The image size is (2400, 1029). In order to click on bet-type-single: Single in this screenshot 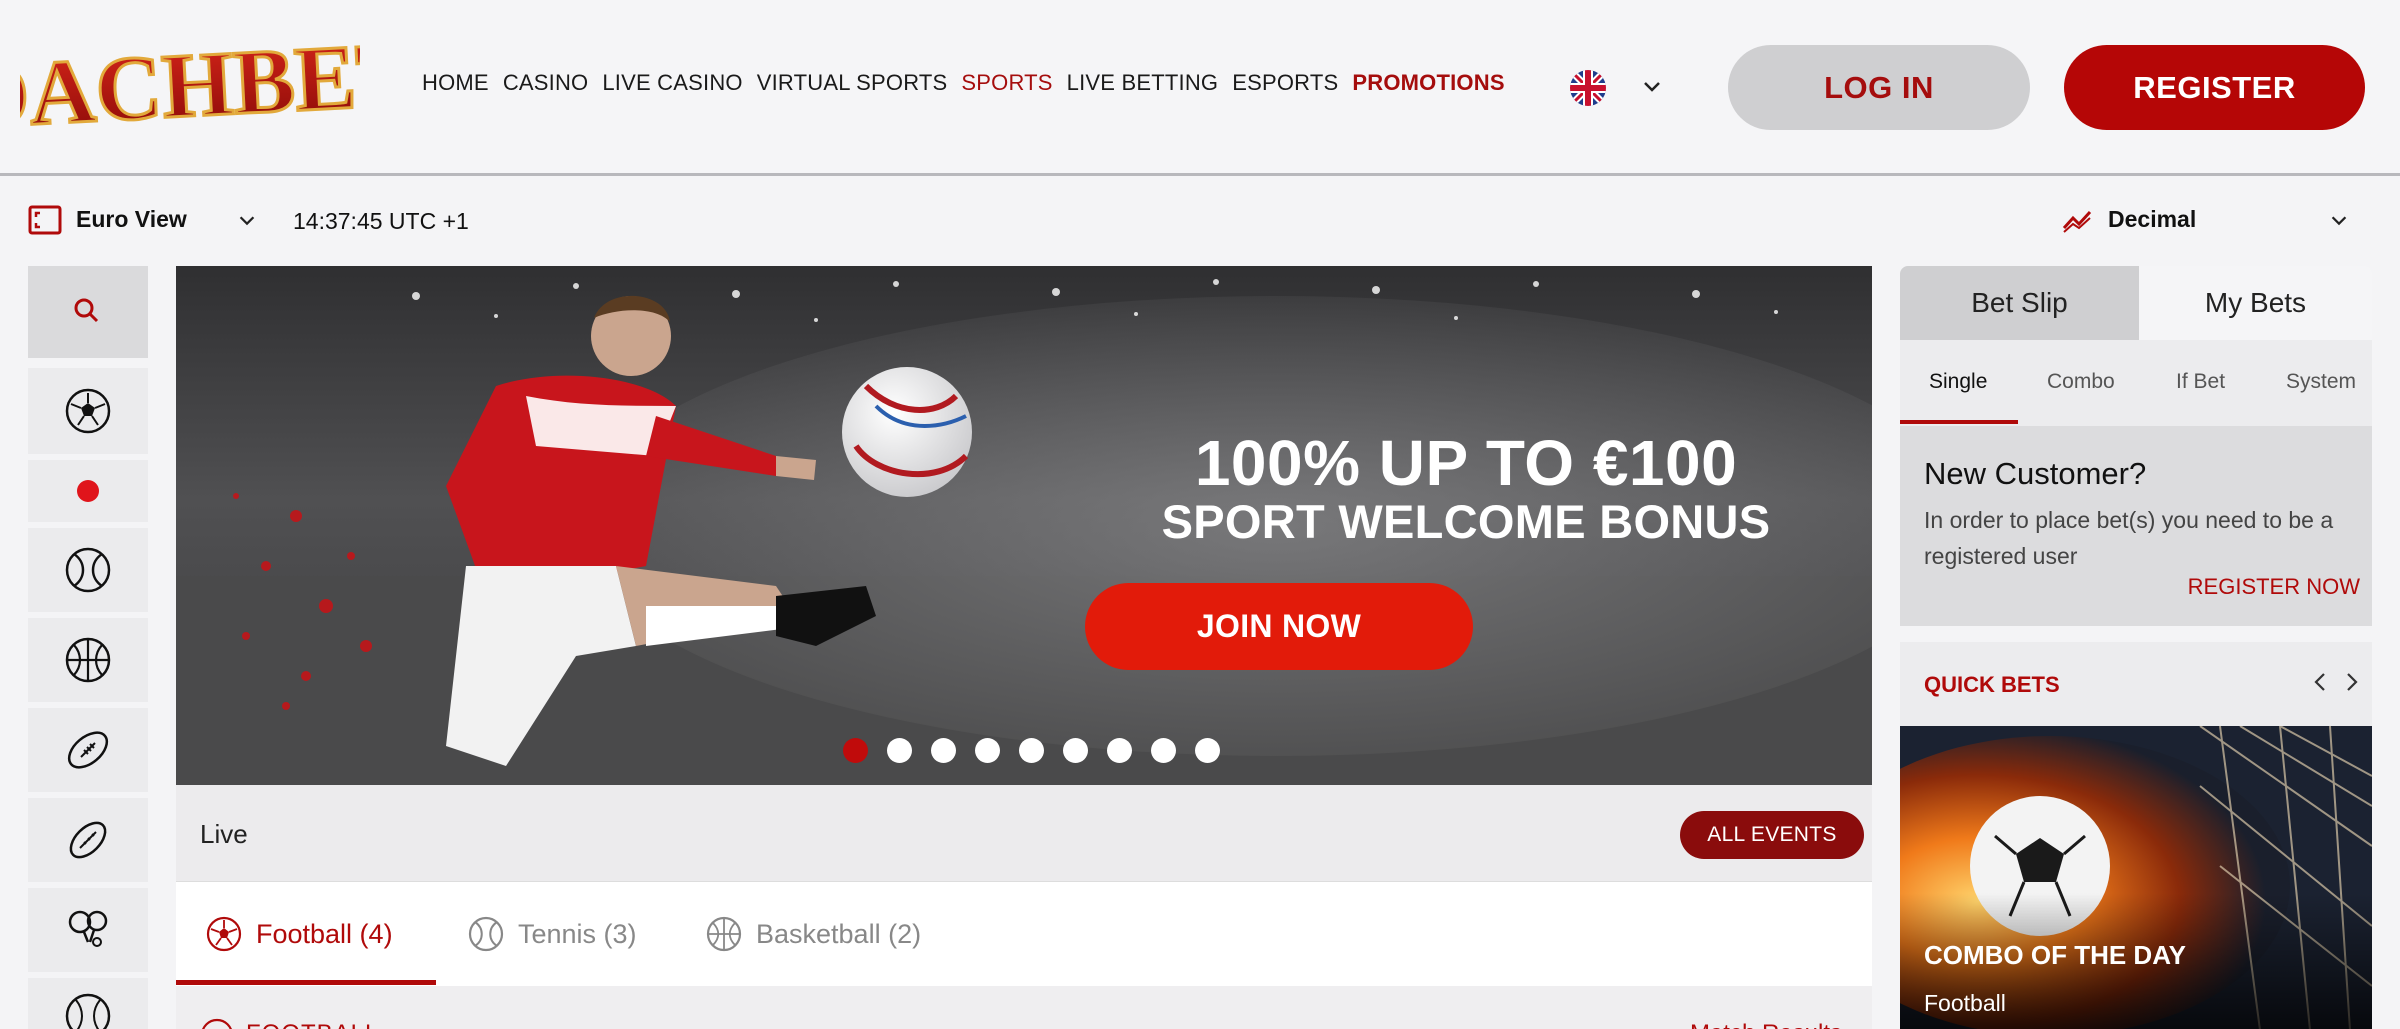, I will do `click(1958, 382)`.